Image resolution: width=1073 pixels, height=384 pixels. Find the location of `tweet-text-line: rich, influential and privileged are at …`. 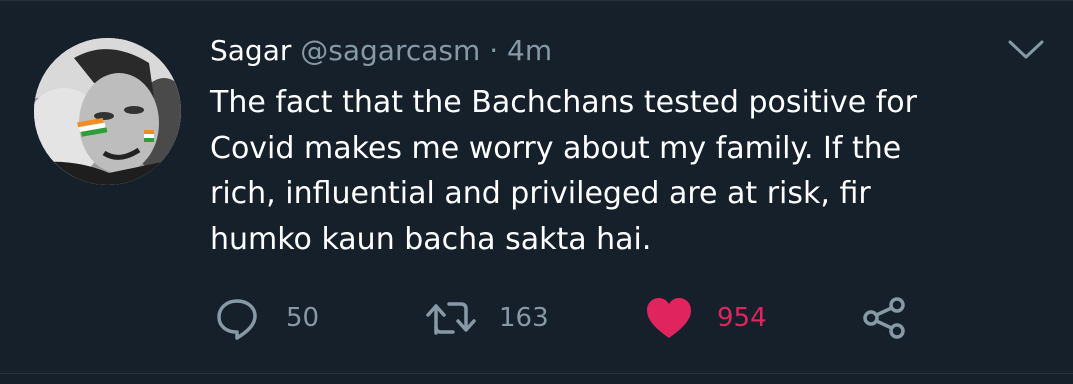

tweet-text-line: rich, influential and privileged are at … is located at coordinates (540, 193).